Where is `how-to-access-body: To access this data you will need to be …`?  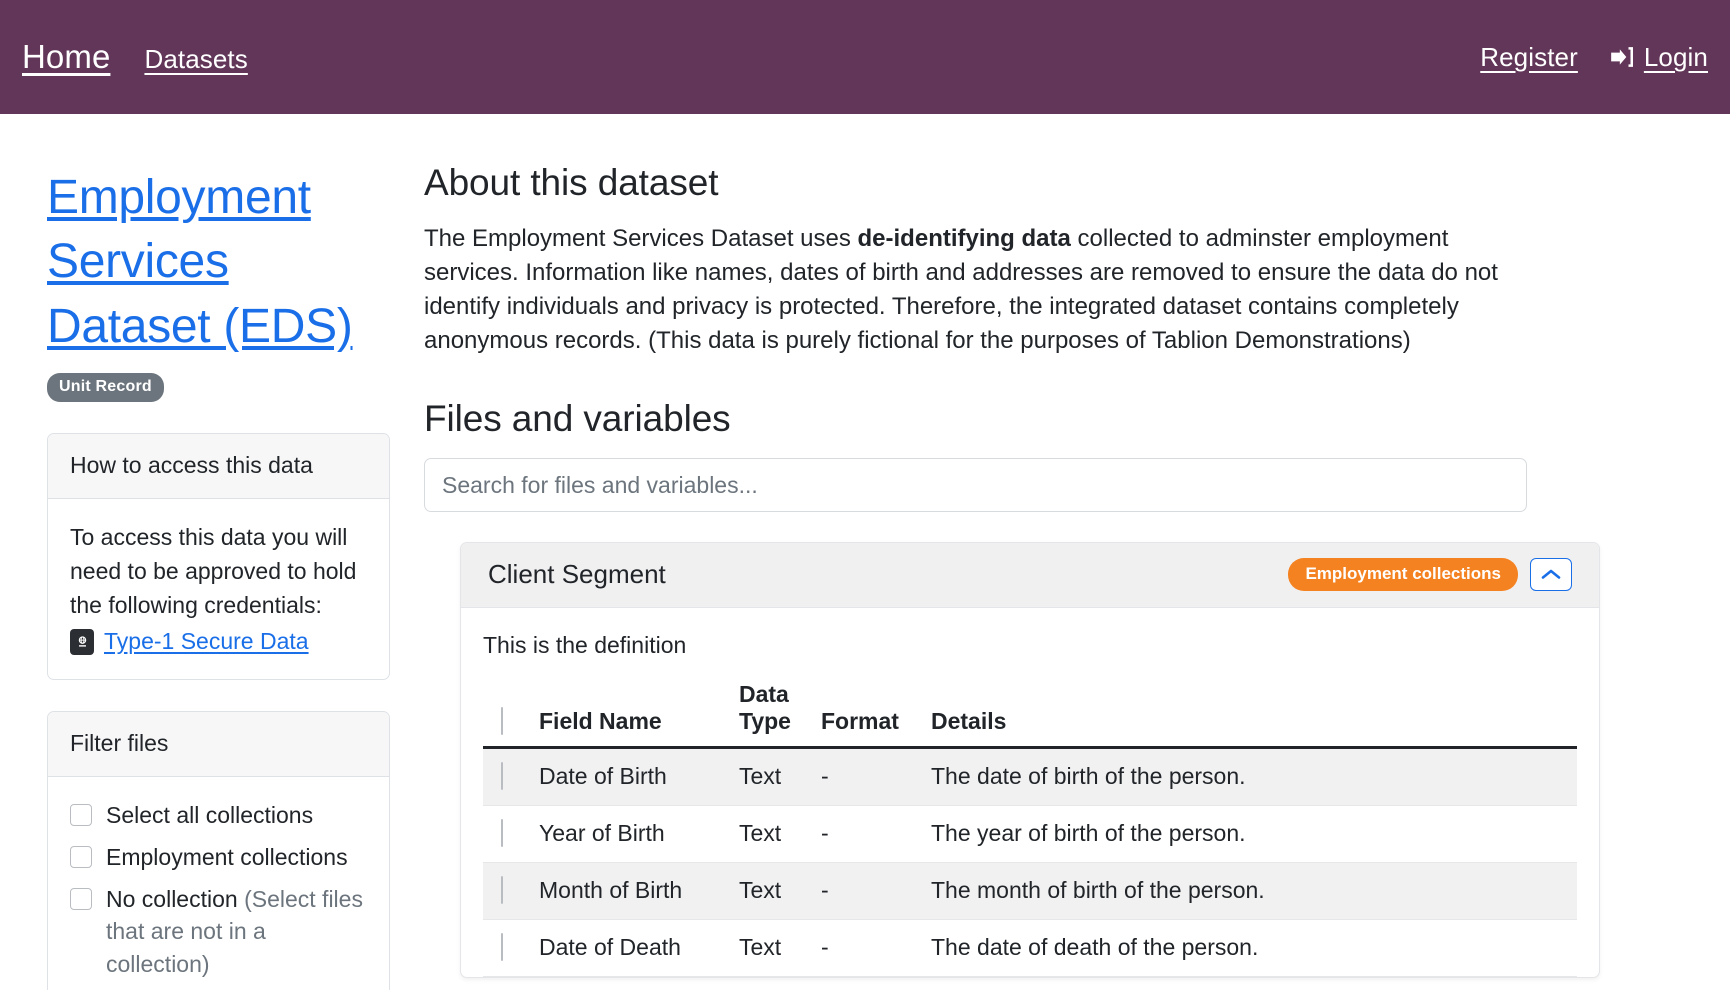
how-to-access-body: To access this data you will need to be … is located at coordinates (218, 589).